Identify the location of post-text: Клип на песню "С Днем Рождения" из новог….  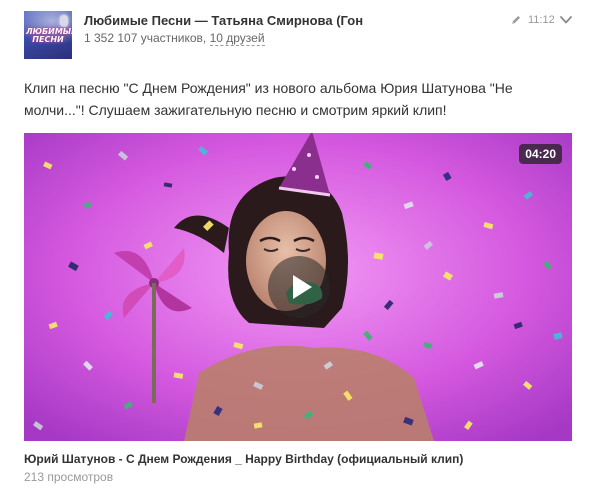
(268, 99).